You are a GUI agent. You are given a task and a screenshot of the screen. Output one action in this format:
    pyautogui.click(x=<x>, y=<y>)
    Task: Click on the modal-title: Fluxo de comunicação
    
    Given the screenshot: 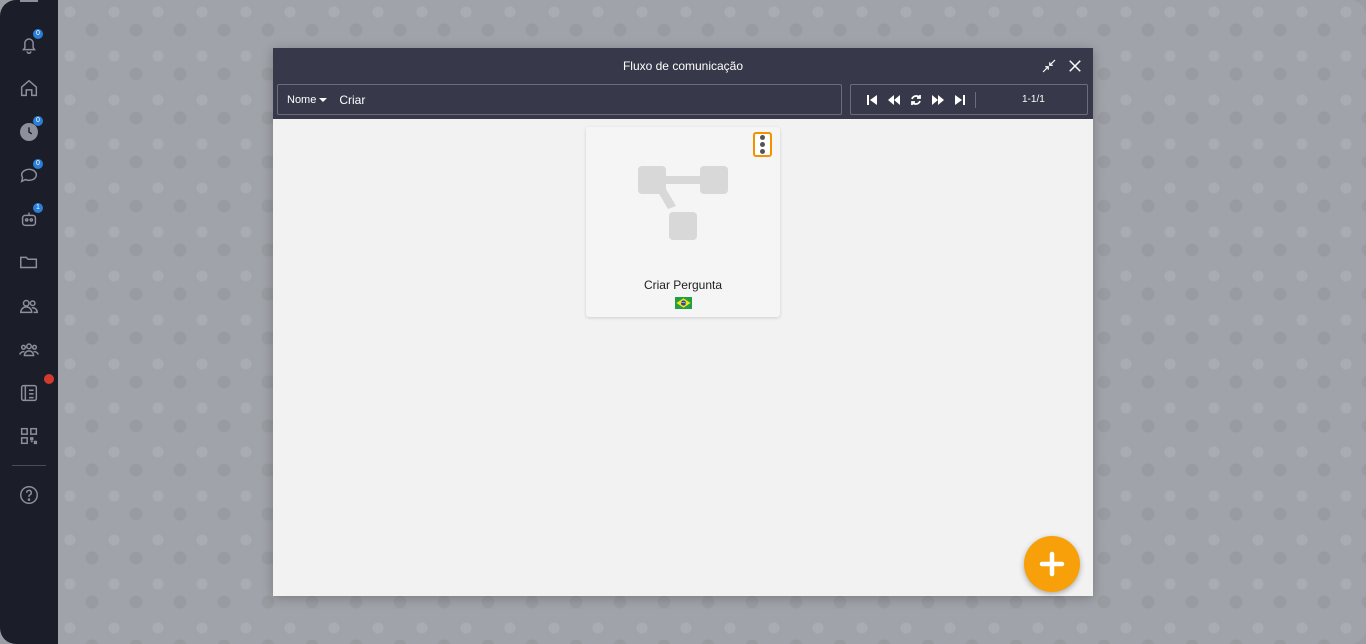 What is the action you would take?
    pyautogui.click(x=683, y=66)
    